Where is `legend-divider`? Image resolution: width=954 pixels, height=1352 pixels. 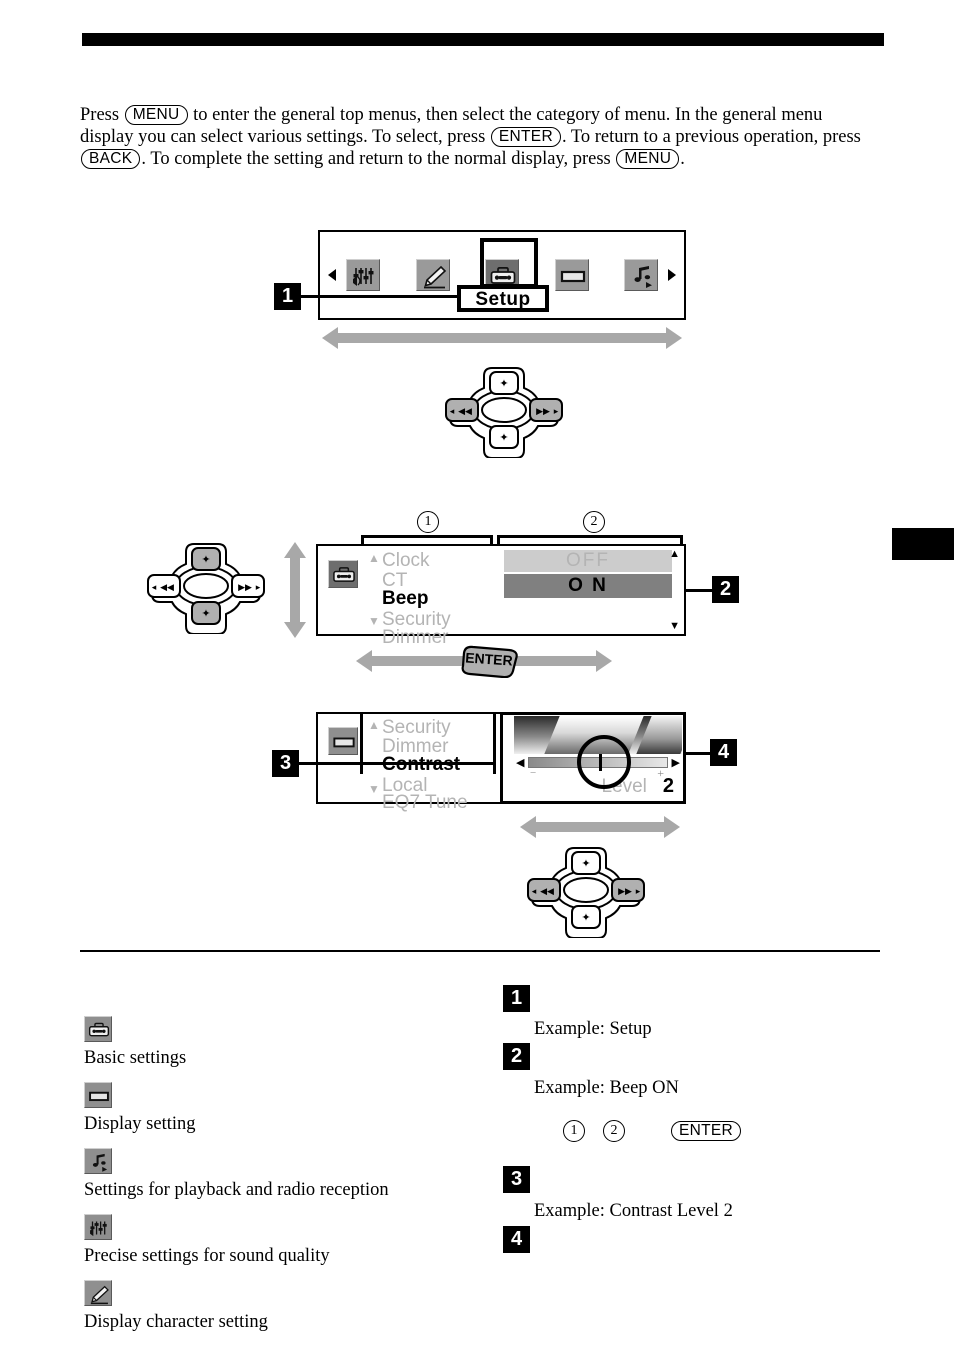
legend-divider is located at coordinates (480, 951).